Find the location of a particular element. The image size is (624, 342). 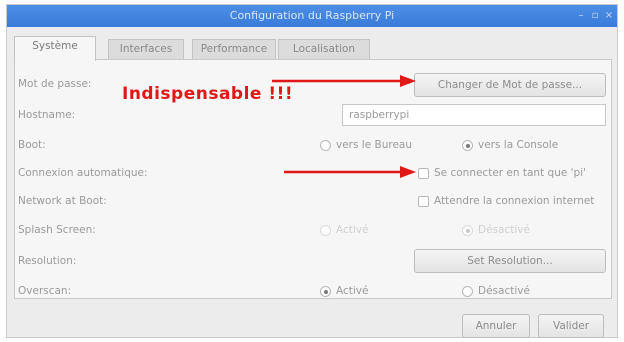

overscan-disabled-label: Désactivé is located at coordinates (504, 291).